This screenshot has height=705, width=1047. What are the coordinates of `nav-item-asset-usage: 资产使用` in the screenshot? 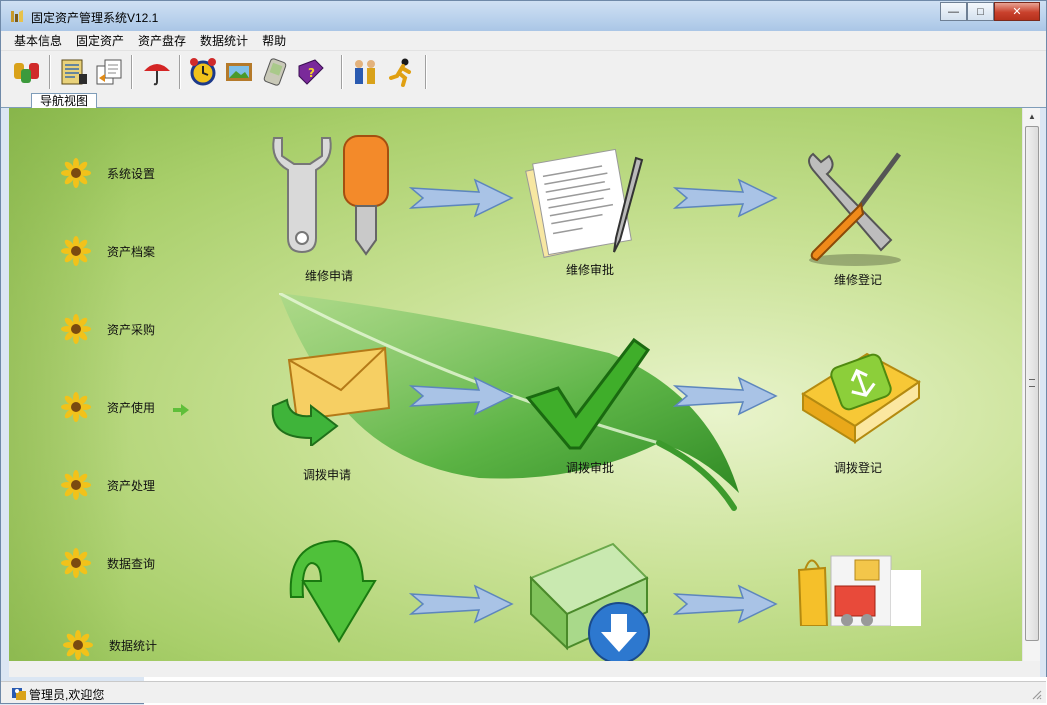 It's located at (108, 407).